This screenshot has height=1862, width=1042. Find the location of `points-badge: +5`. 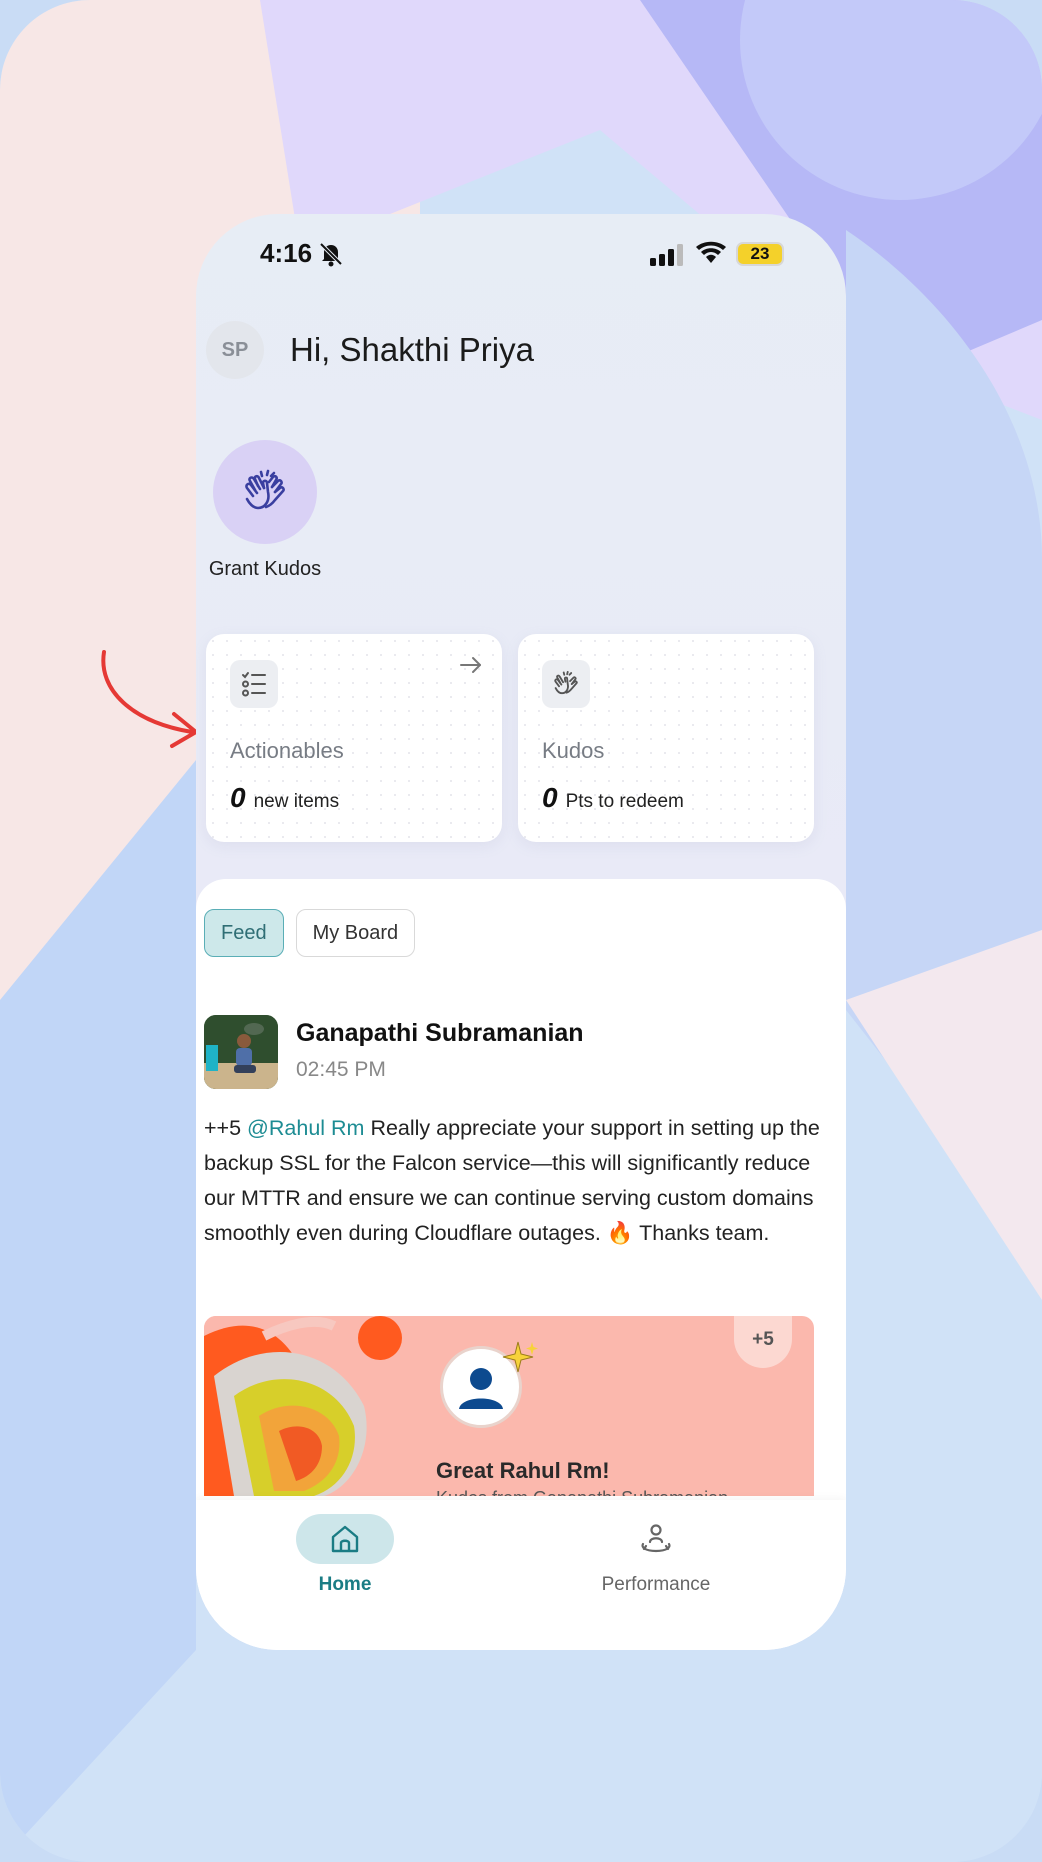

points-badge: +5 is located at coordinates (763, 1342).